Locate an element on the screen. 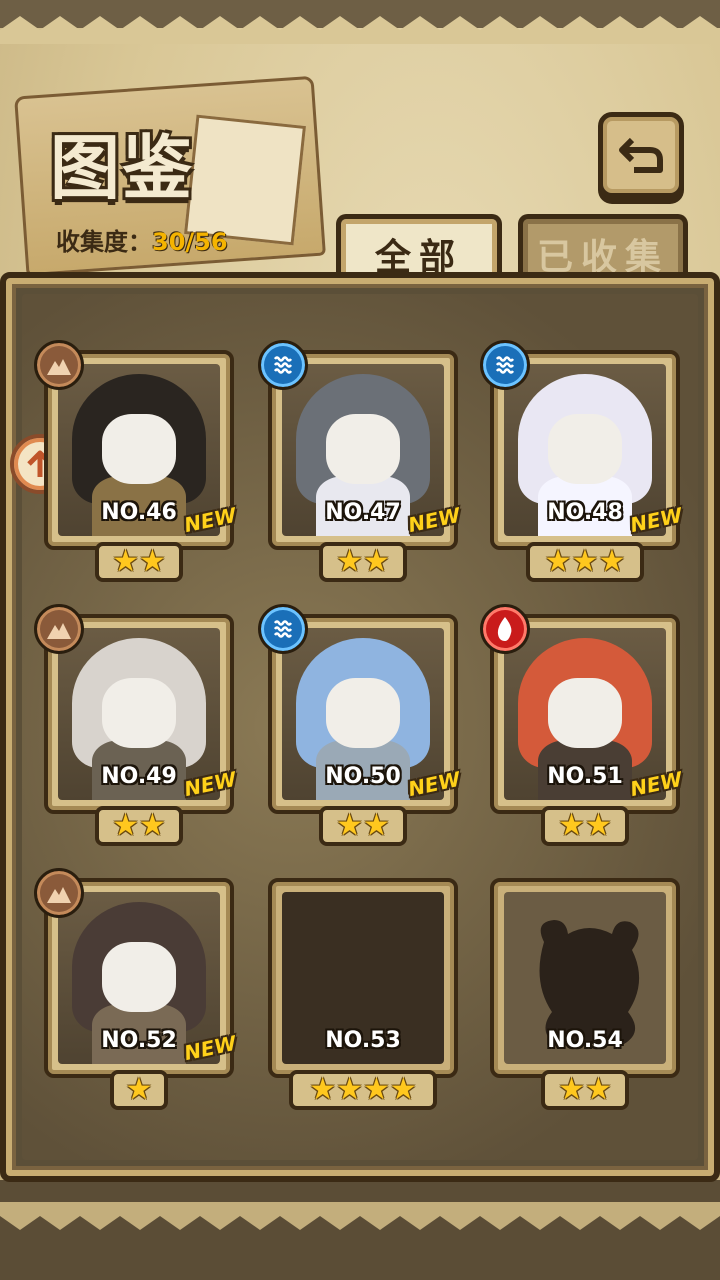 This screenshot has height=1280, width=720. collection-card: NO.47 NEW ★ ★ is located at coordinates (360, 461).